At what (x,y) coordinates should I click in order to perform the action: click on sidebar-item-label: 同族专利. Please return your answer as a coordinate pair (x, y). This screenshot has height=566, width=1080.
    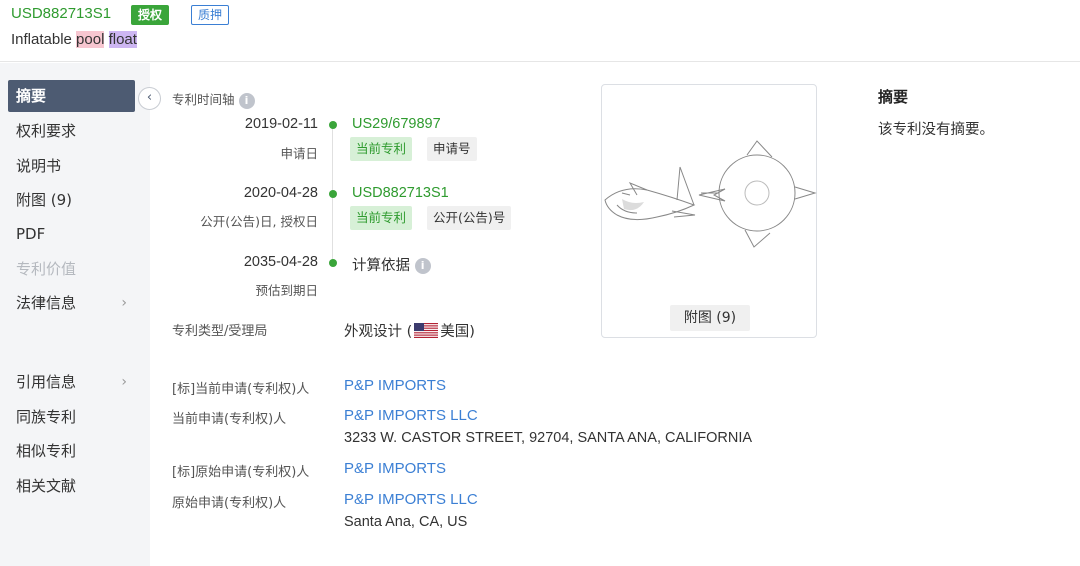
    Looking at the image, I should click on (46, 417).